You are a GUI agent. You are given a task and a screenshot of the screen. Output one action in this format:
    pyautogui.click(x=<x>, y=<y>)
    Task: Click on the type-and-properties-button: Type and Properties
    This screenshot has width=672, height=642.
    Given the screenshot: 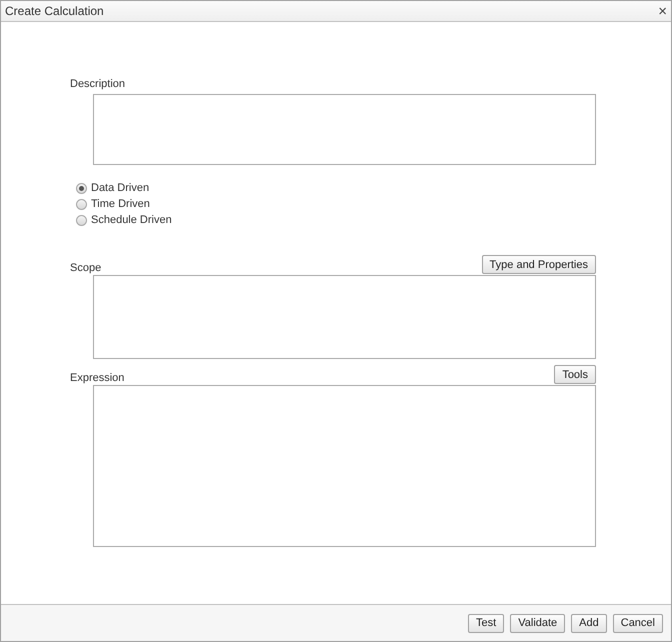 What is the action you would take?
    pyautogui.click(x=539, y=264)
    